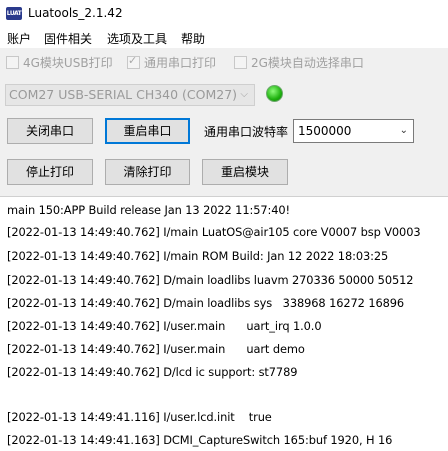 The height and width of the screenshot is (451, 448). What do you see at coordinates (353, 131) in the screenshot?
I see `baud-rate-select: 1500000 ⌄` at bounding box center [353, 131].